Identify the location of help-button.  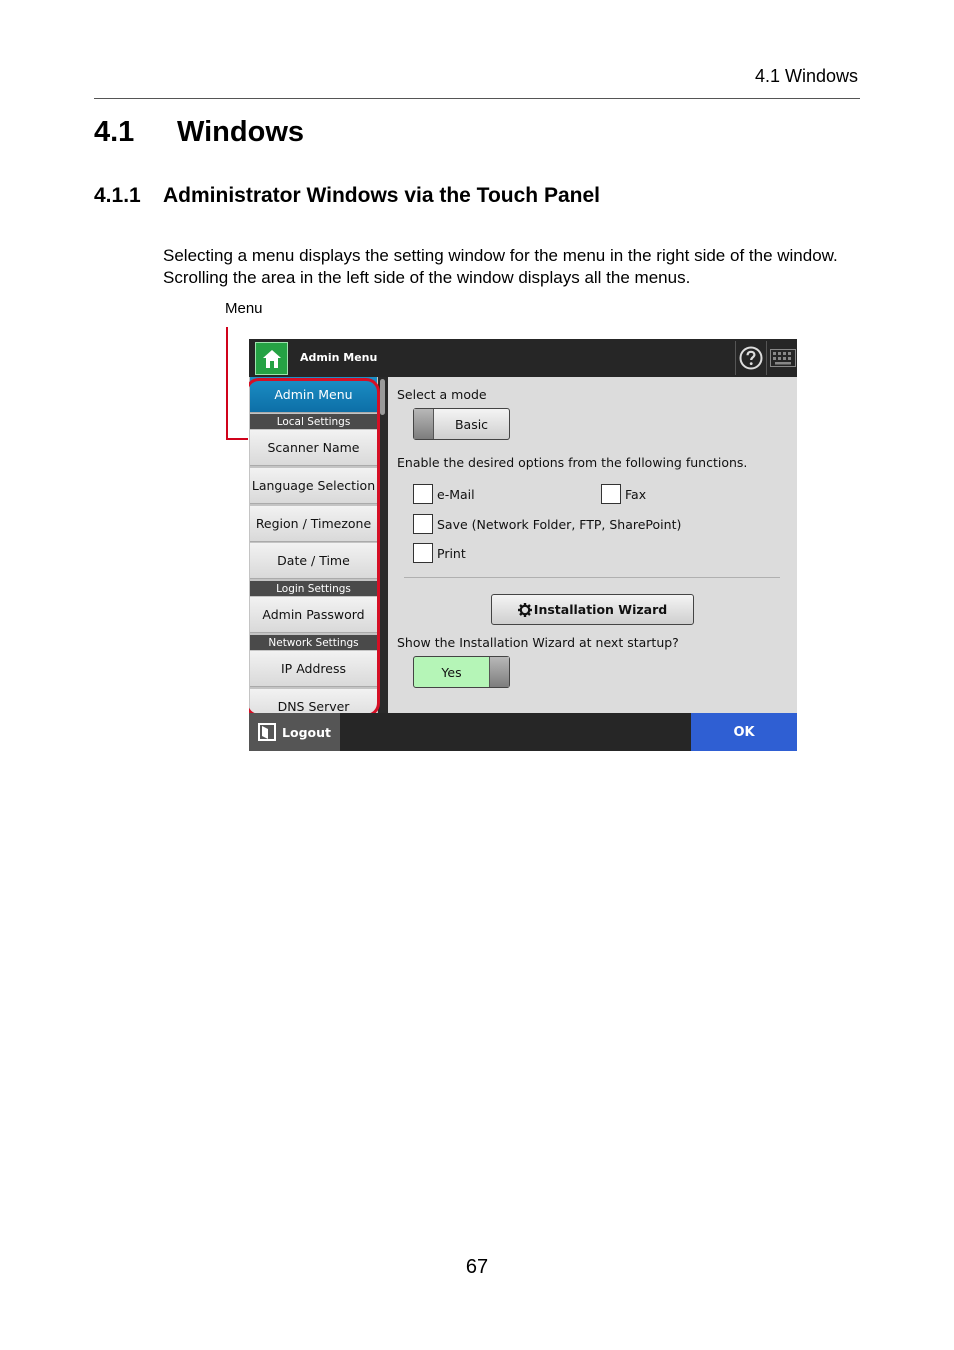
(750, 358).